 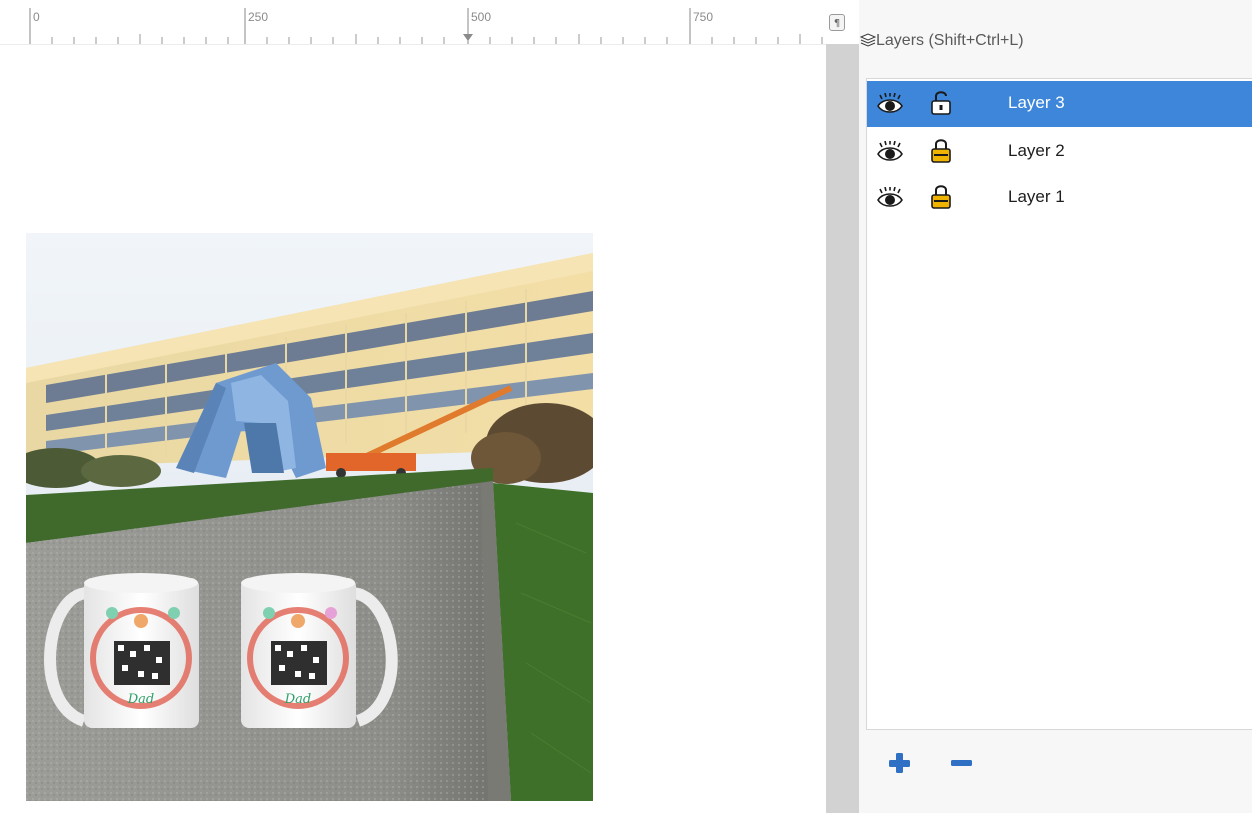 I want to click on layer-row-layer-1: Layer 1, so click(x=1059, y=198).